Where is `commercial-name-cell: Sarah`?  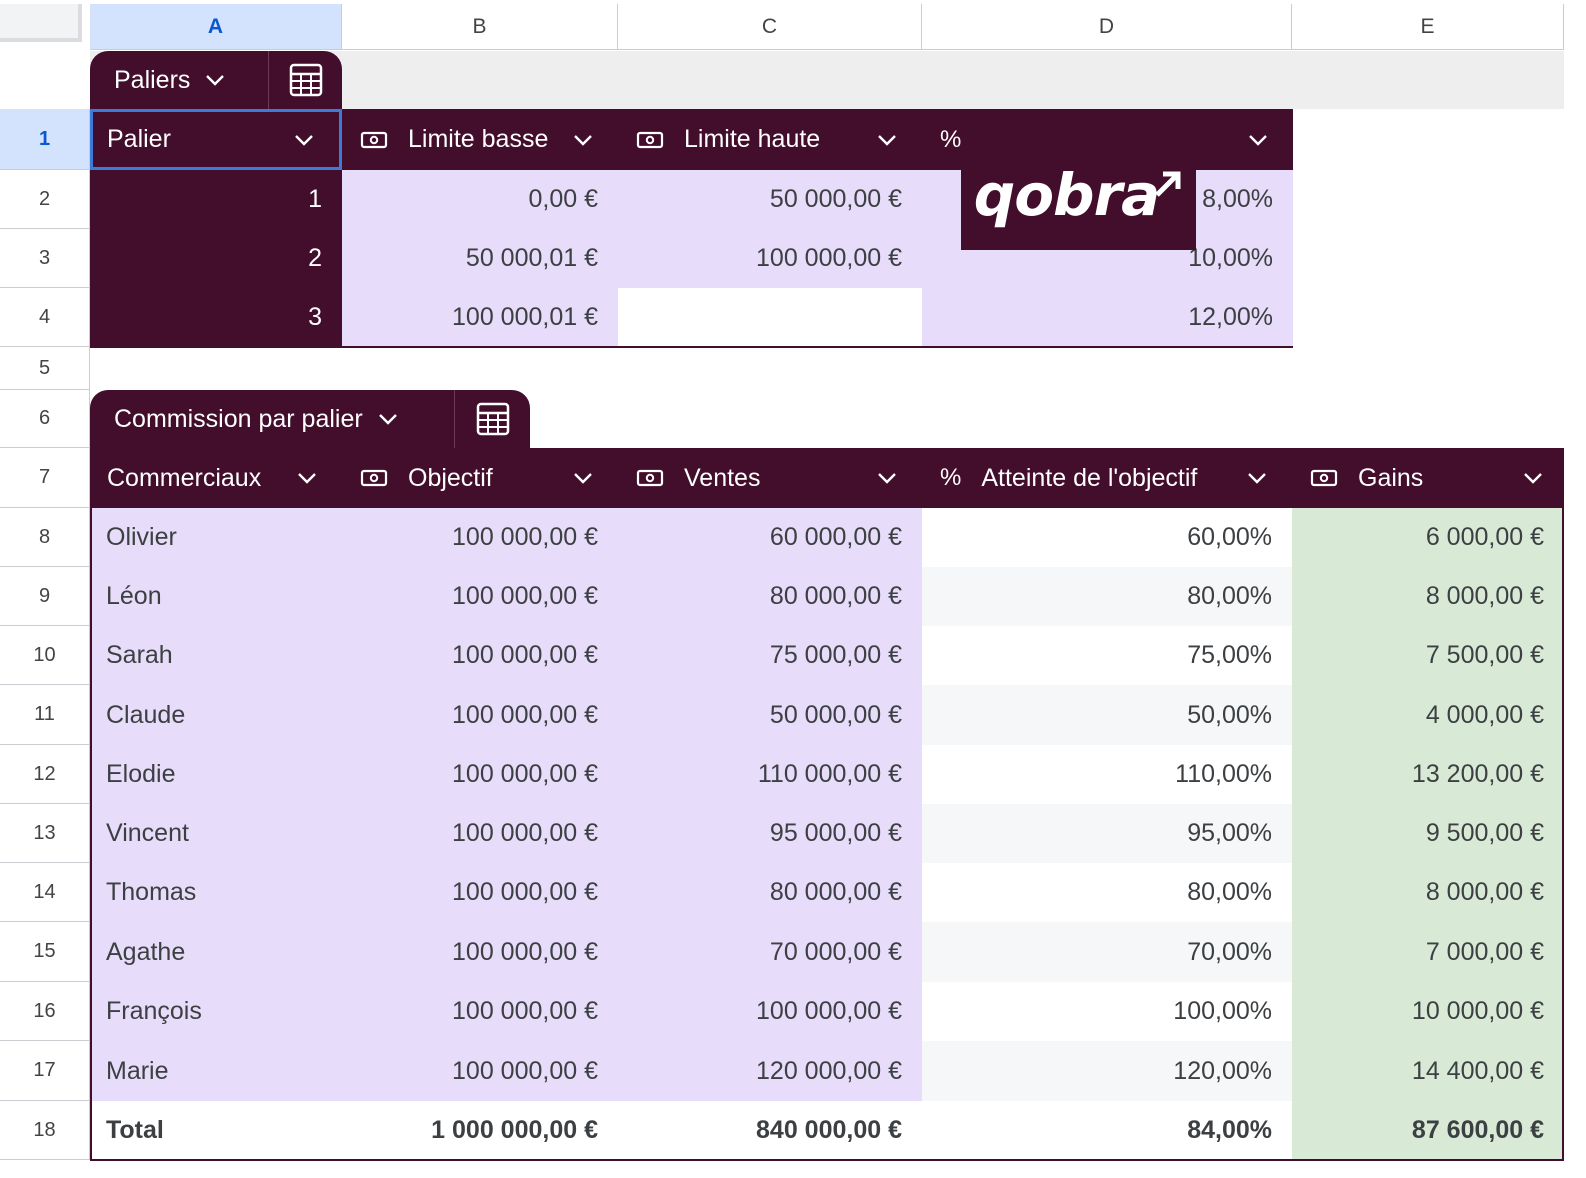 commercial-name-cell: Sarah is located at coordinates (216, 655).